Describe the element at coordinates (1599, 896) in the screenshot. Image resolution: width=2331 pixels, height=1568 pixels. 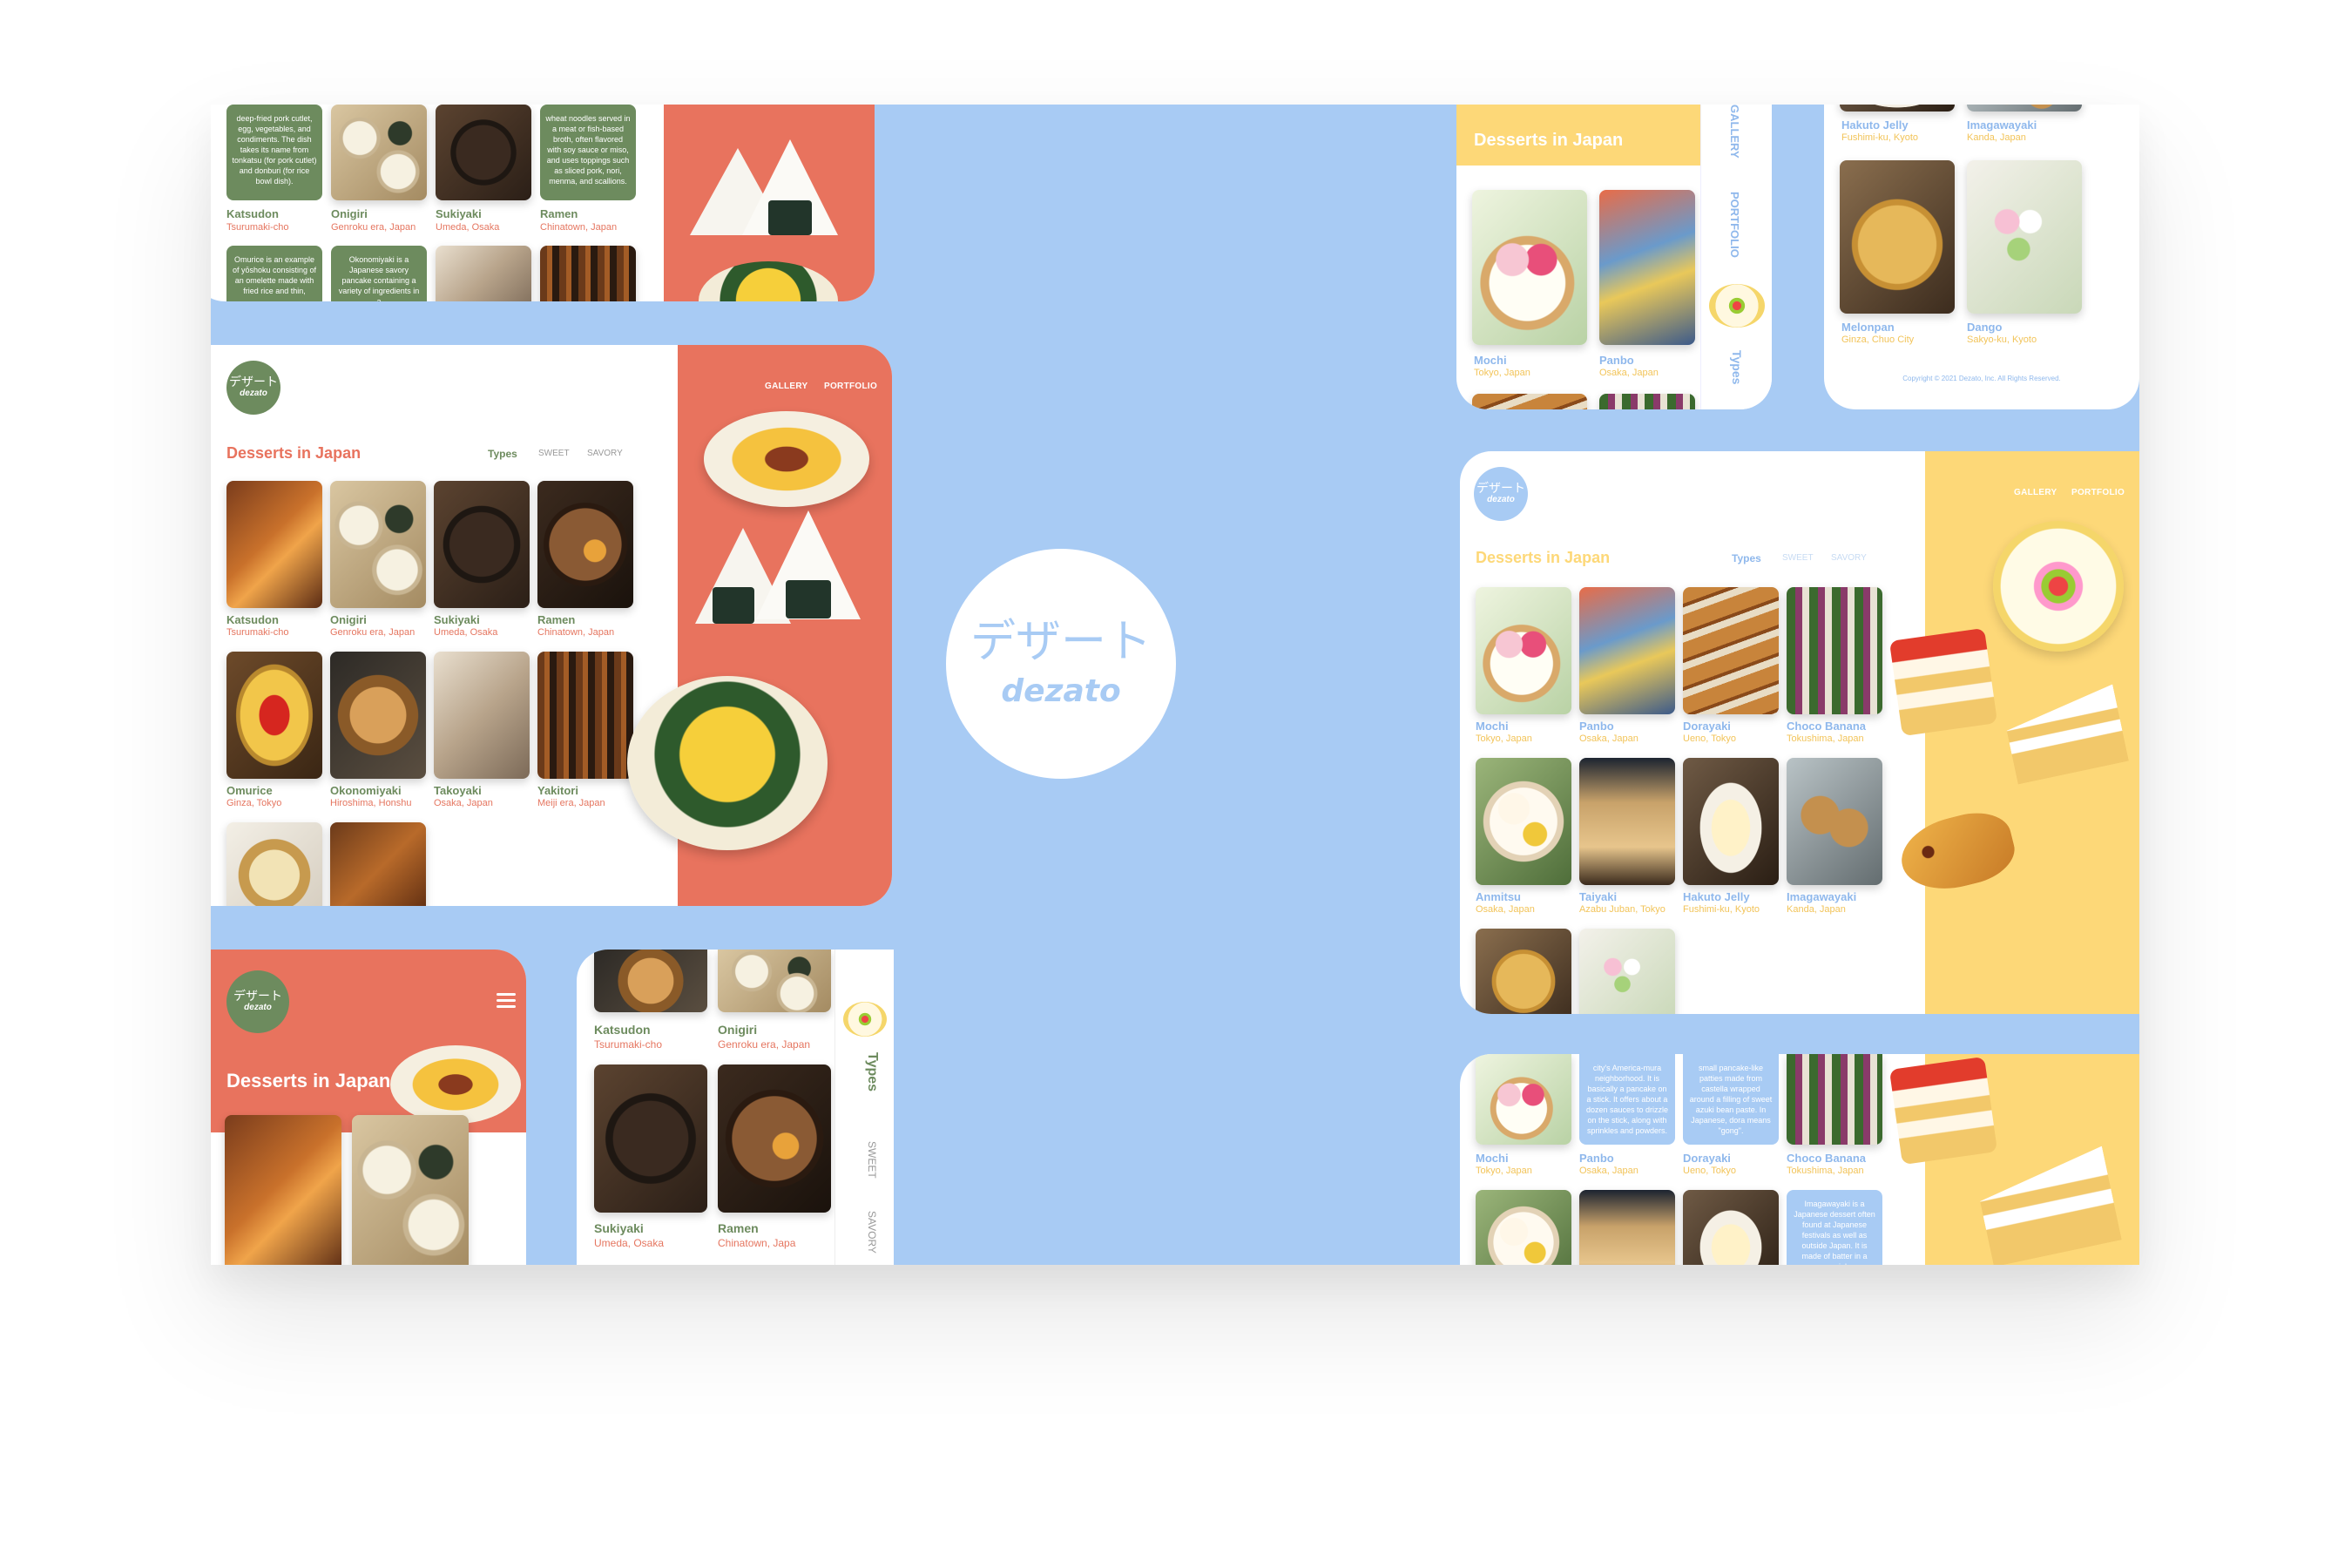
I see `item-name: Taiyaki` at that location.